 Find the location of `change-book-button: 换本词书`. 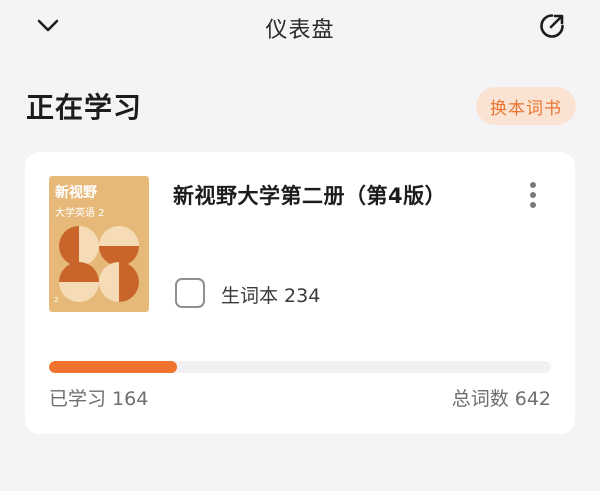

change-book-button: 换本词书 is located at coordinates (526, 106).